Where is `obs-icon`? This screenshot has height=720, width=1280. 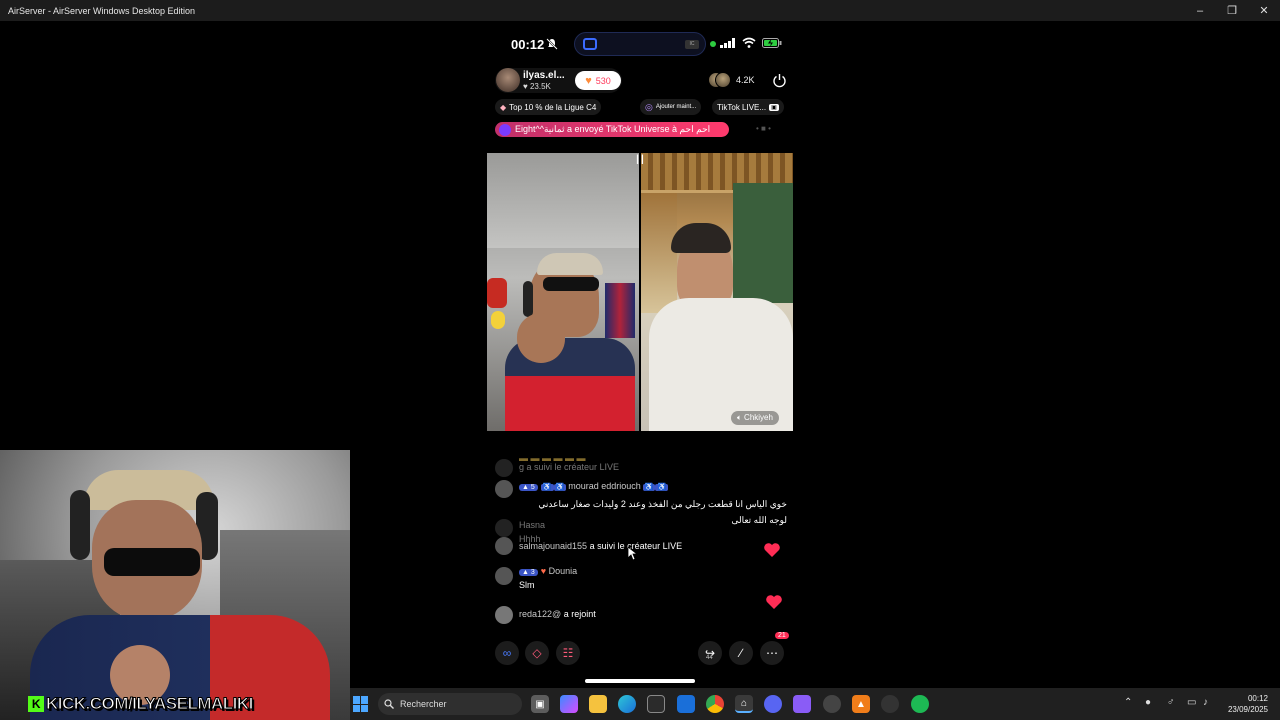 obs-icon is located at coordinates (832, 704).